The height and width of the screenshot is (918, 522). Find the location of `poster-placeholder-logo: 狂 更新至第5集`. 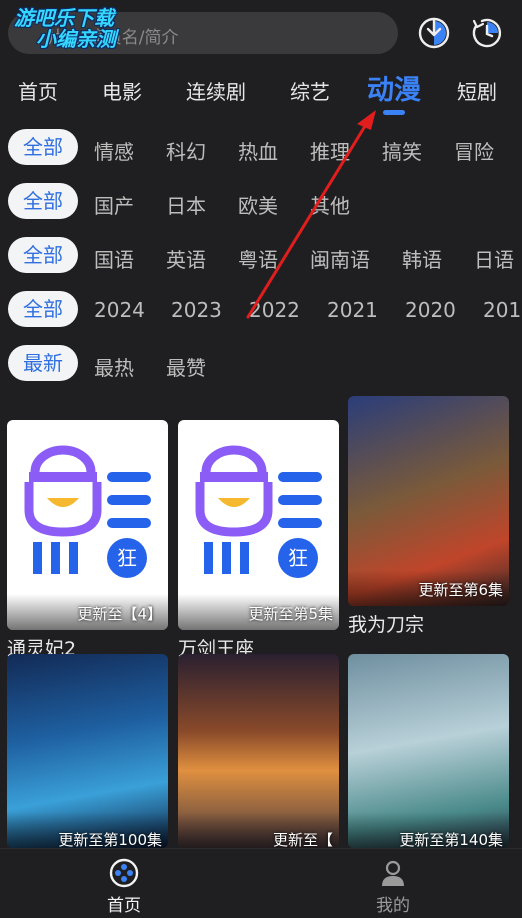

poster-placeholder-logo: 狂 更新至第5集 is located at coordinates (258, 525).